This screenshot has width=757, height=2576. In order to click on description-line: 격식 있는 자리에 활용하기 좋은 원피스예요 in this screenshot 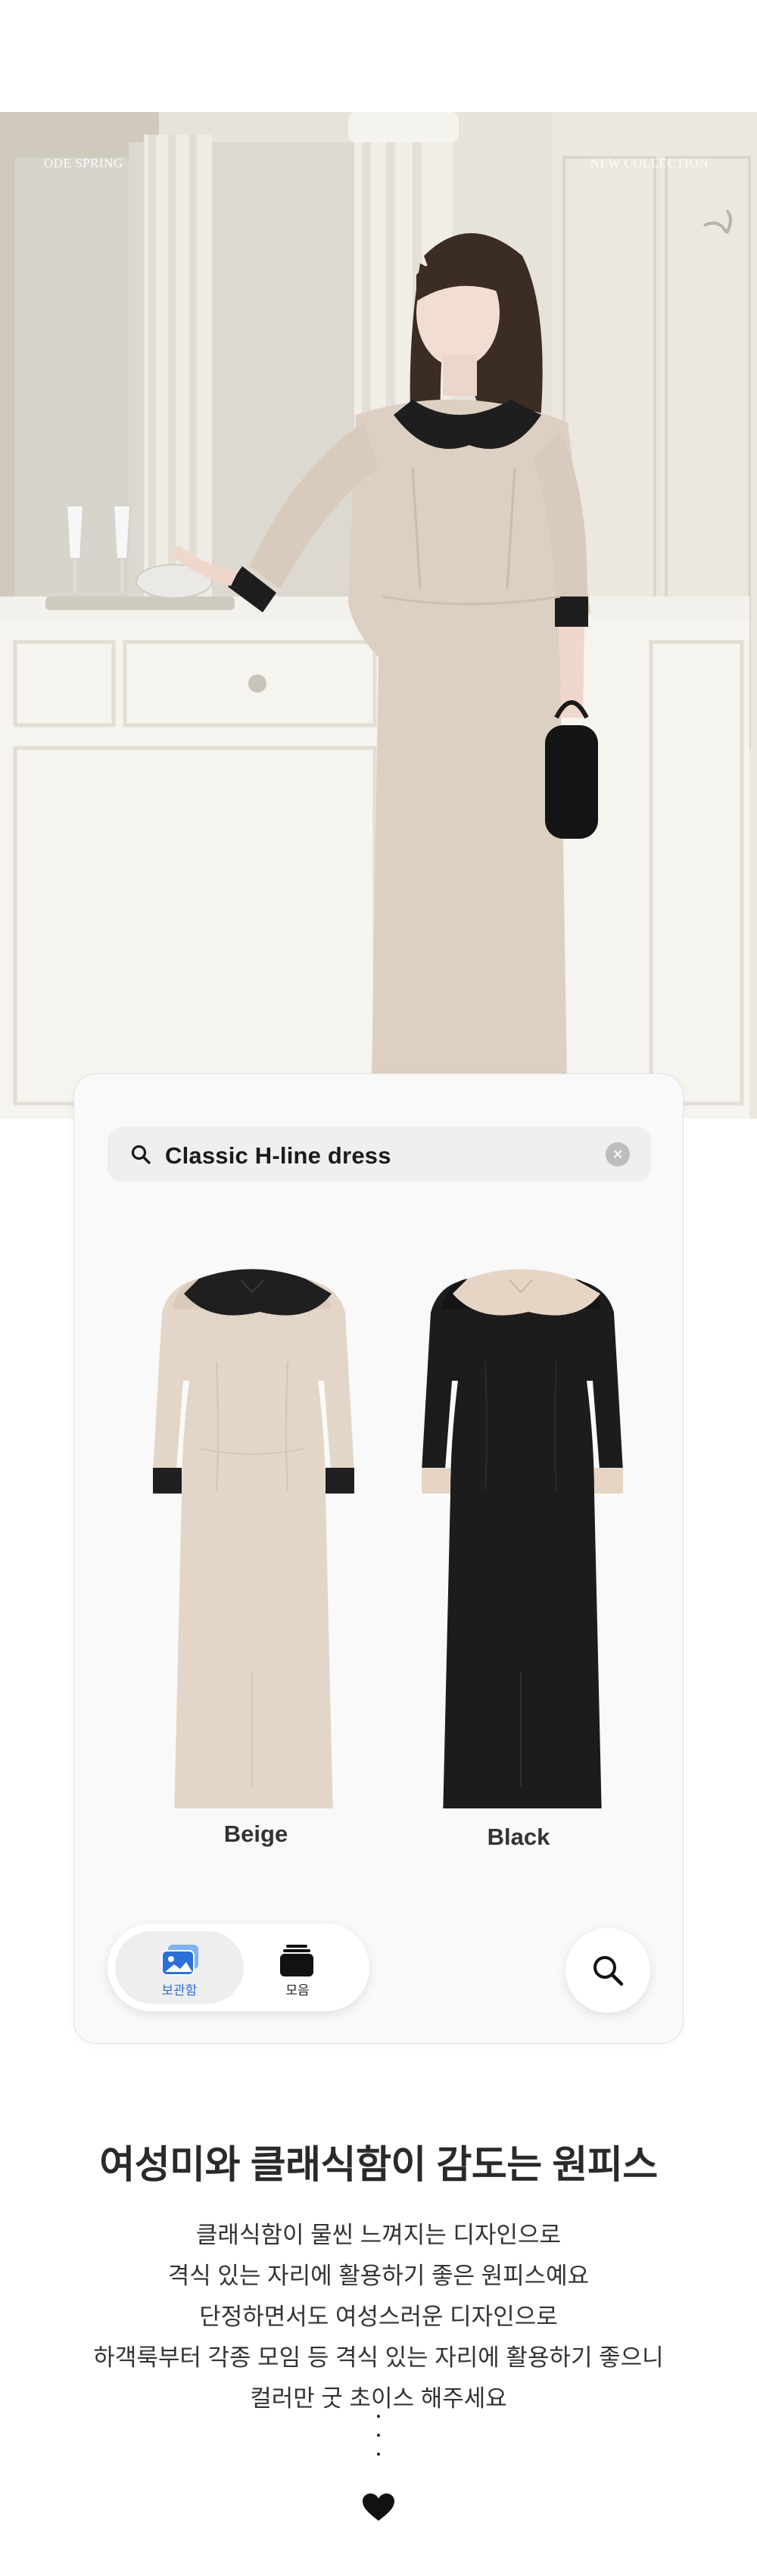, I will do `click(378, 2276)`.